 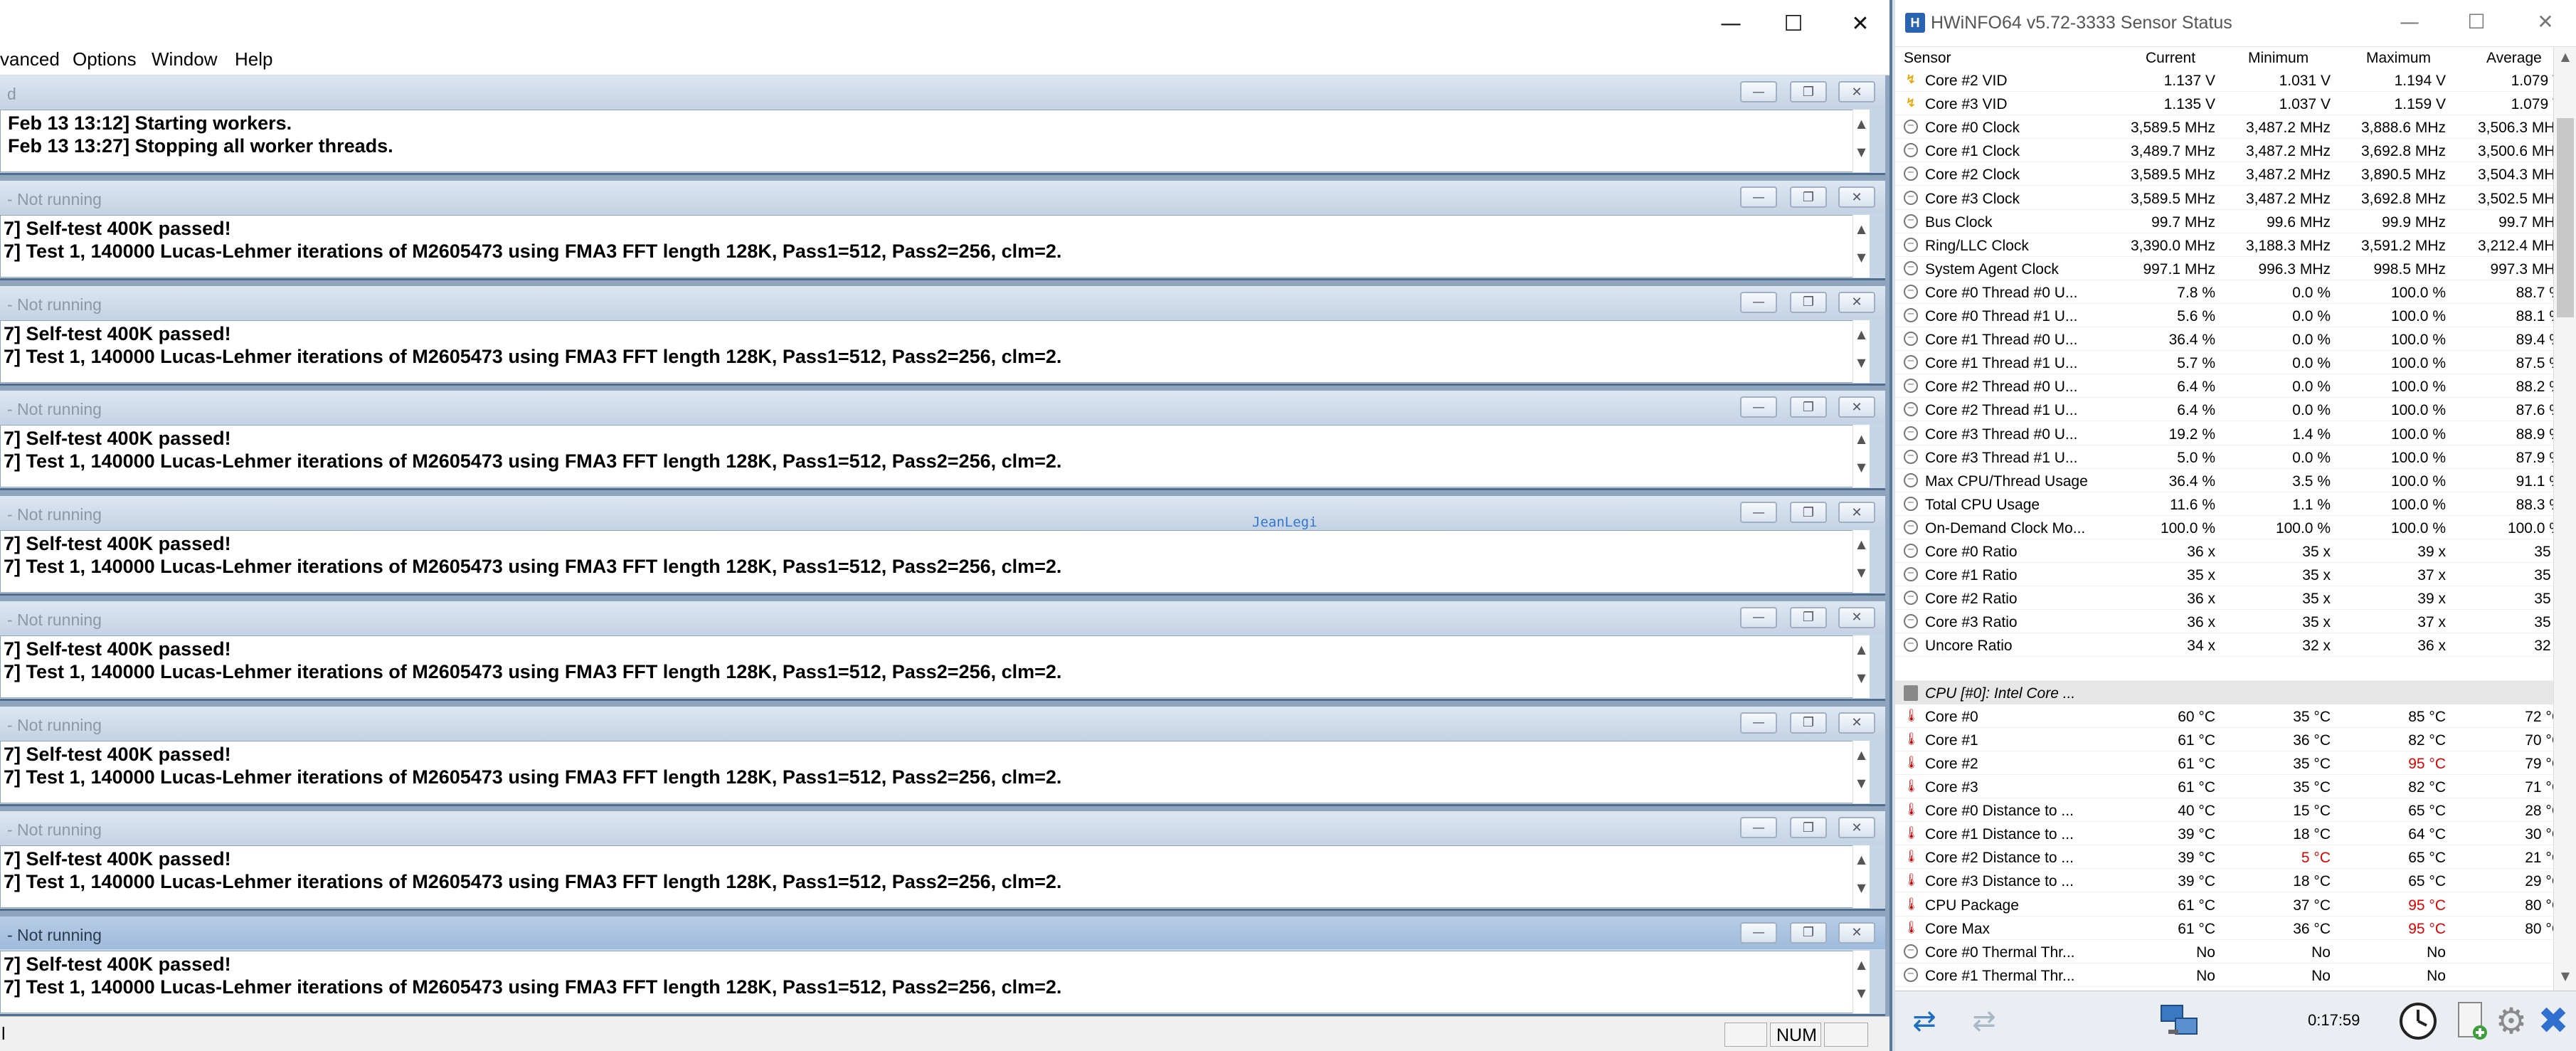 What do you see at coordinates (2224, 598) in the screenshot?
I see `sensor-row: −Core #2 Ratio 36 x 35 x 39 x 35 x` at bounding box center [2224, 598].